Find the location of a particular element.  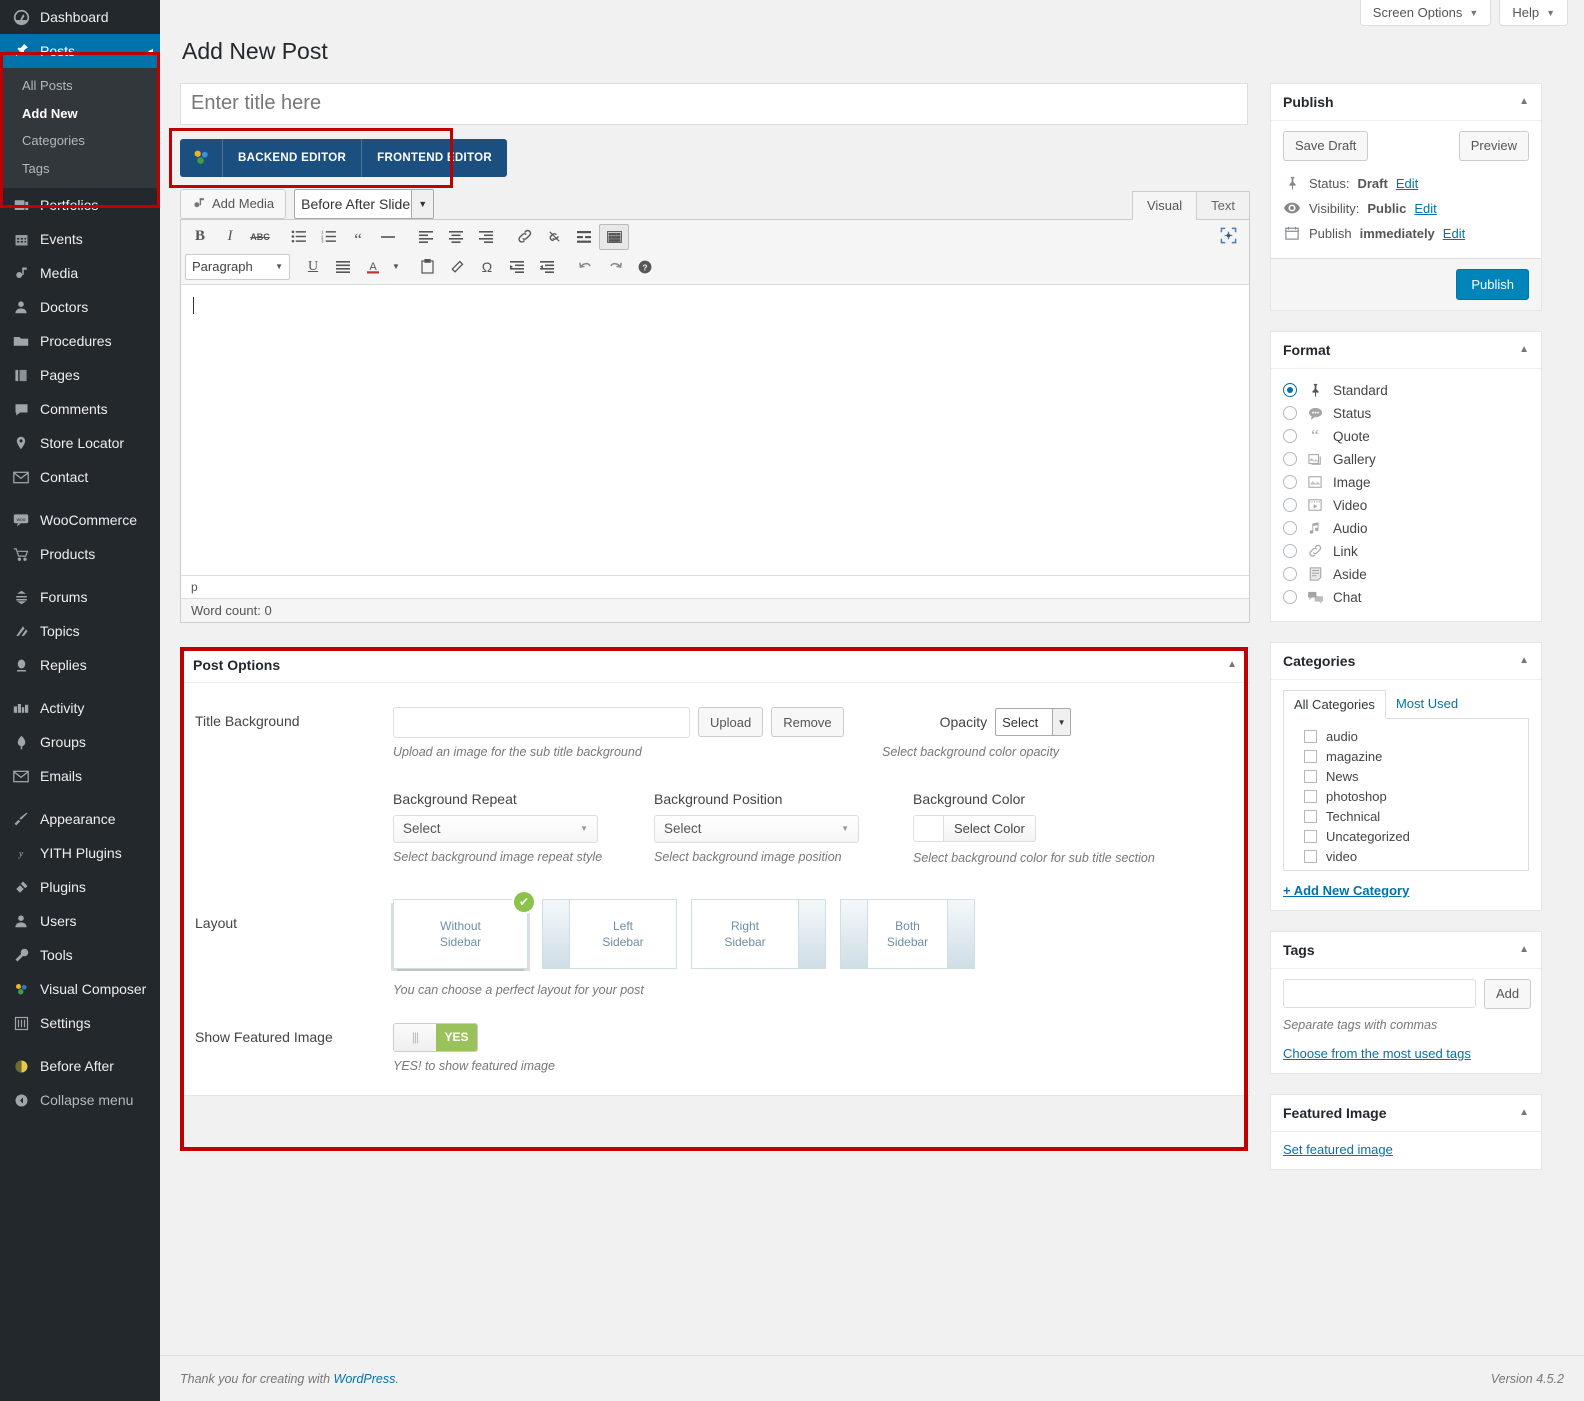

backend-editor-button: BACKEND EDITOR is located at coordinates (293, 157).